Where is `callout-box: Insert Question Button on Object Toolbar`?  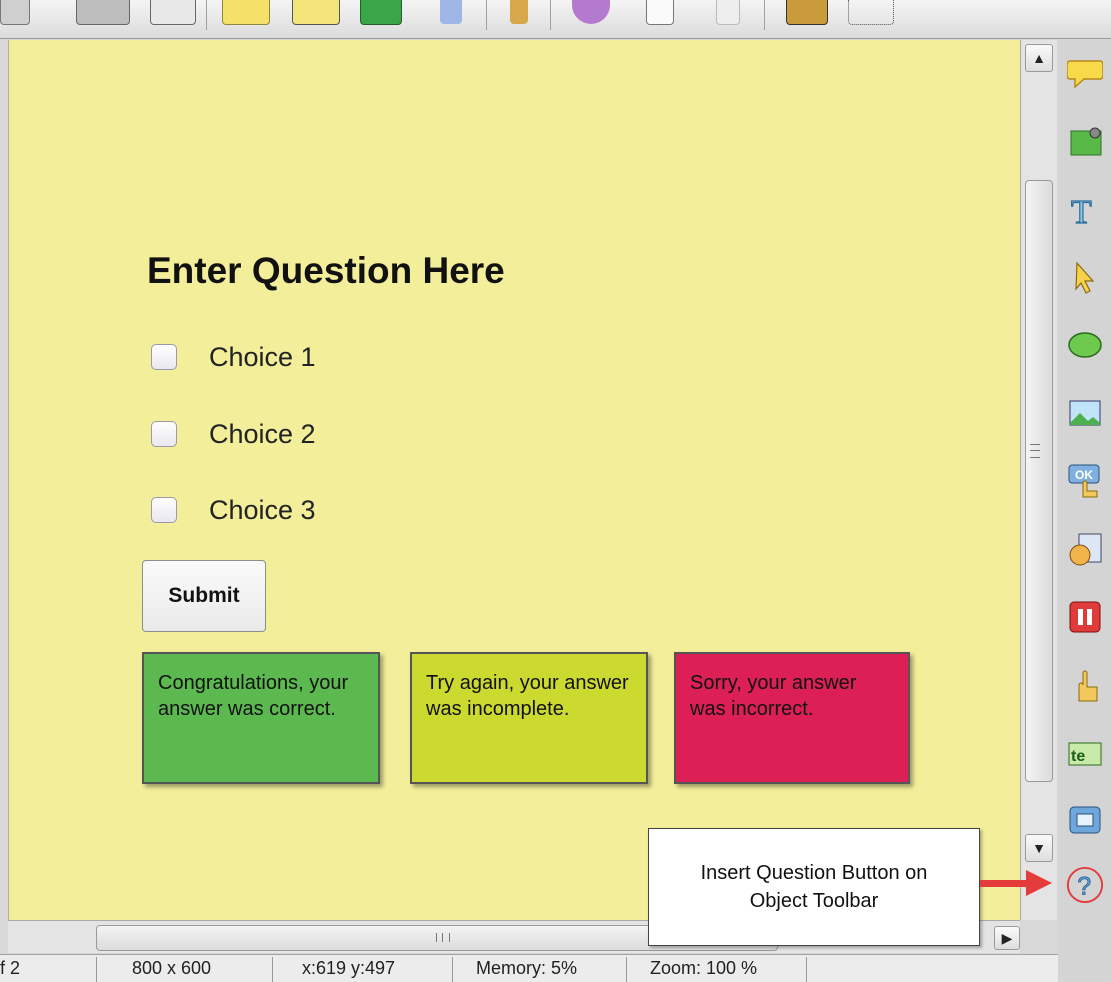 callout-box: Insert Question Button on Object Toolbar is located at coordinates (814, 887).